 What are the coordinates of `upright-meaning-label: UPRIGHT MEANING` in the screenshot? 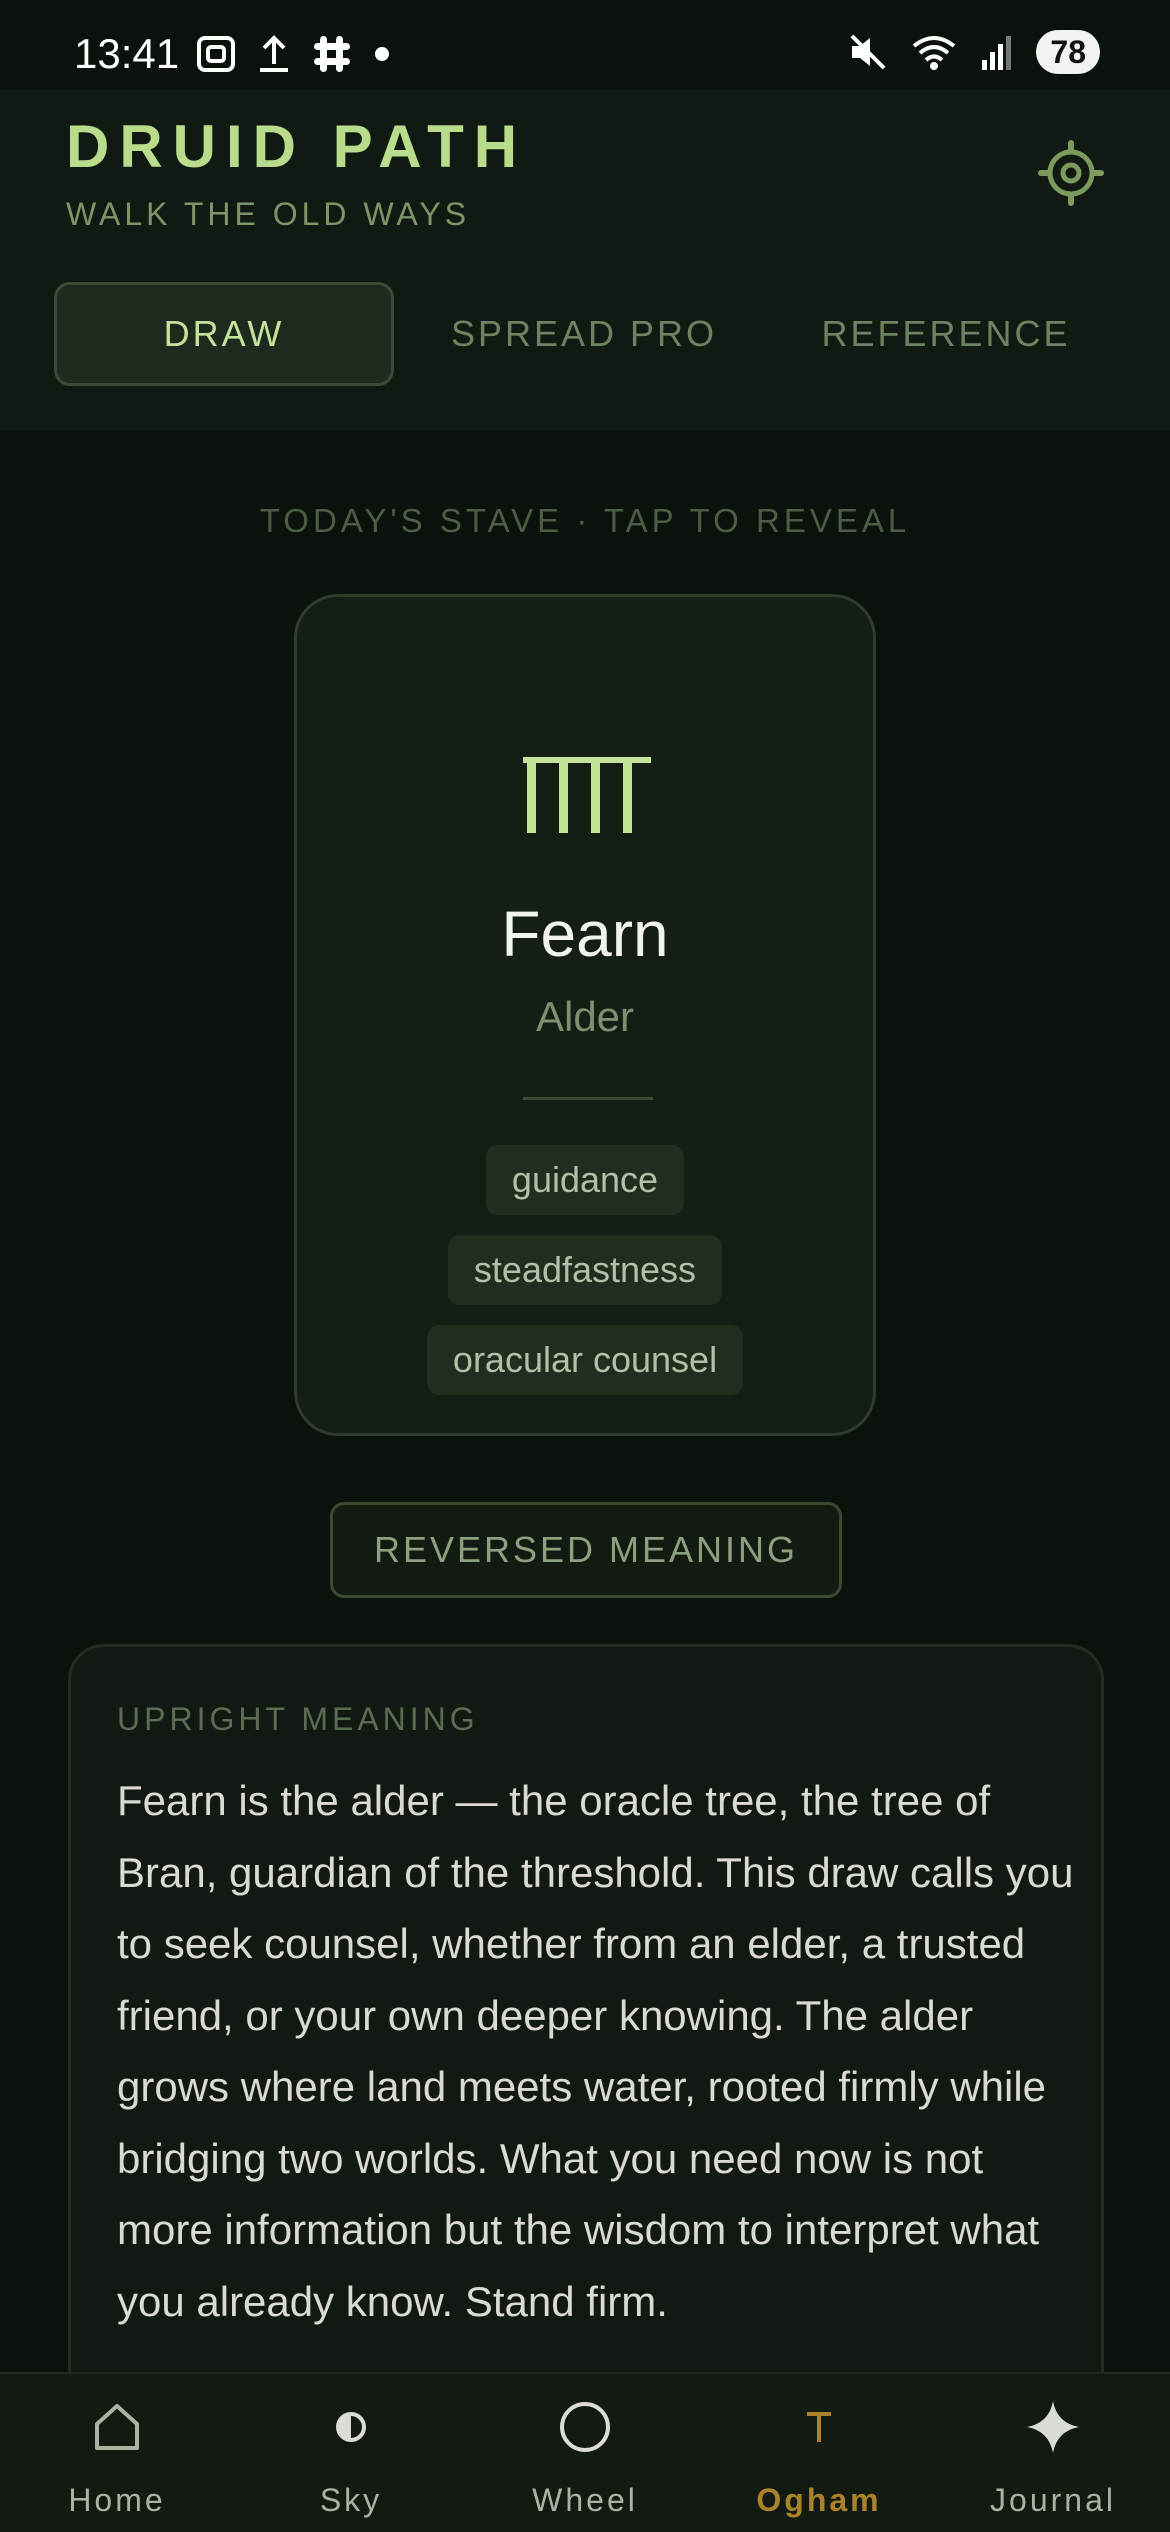 It's located at (298, 1719).